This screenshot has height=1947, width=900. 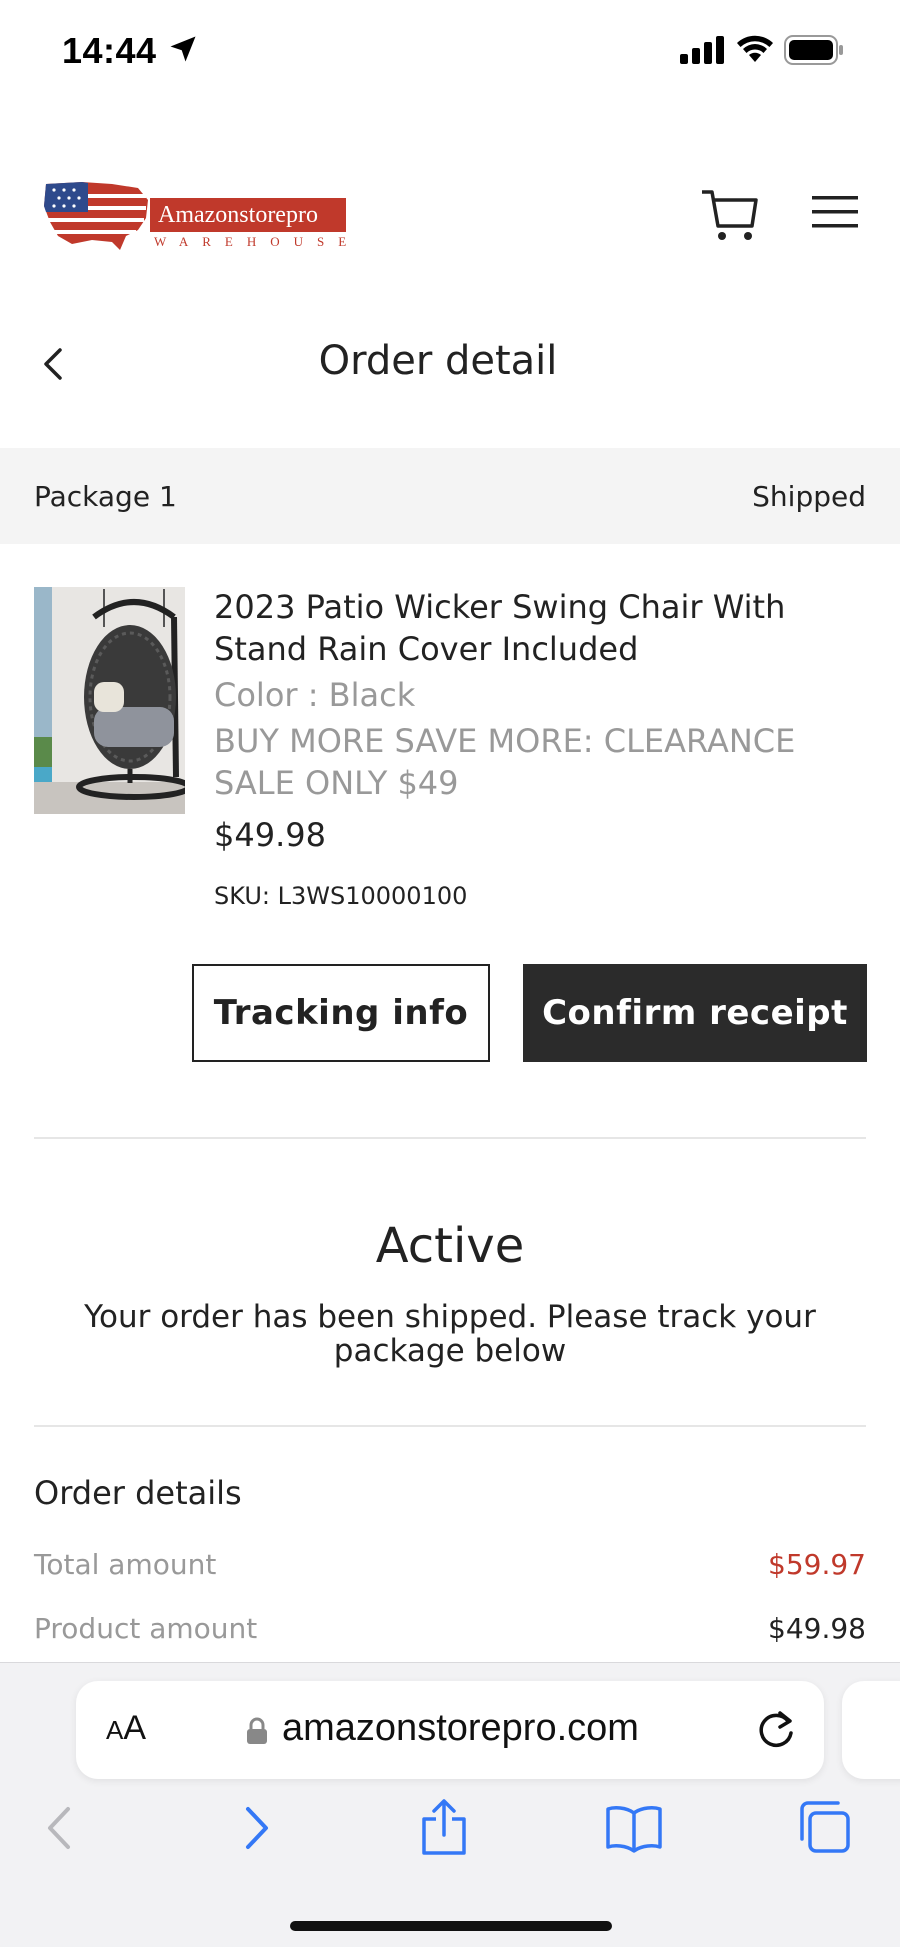 What do you see at coordinates (138, 1493) in the screenshot?
I see `order-details-title: Order details` at bounding box center [138, 1493].